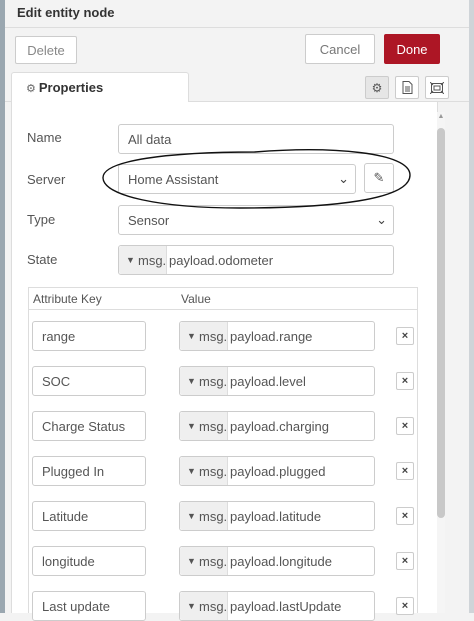  I want to click on state-typed-input: ▼ msg. payload.odometer, so click(256, 260).